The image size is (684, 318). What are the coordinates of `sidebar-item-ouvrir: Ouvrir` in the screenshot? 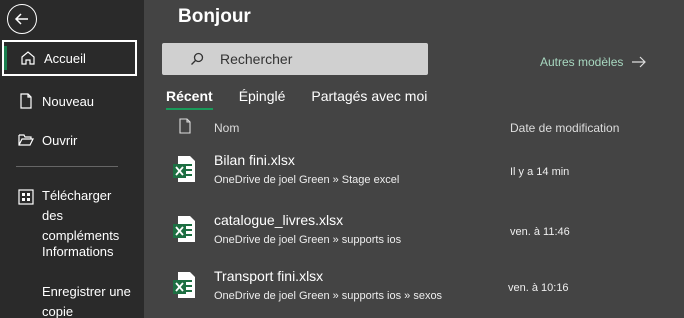 It's located at (69, 140).